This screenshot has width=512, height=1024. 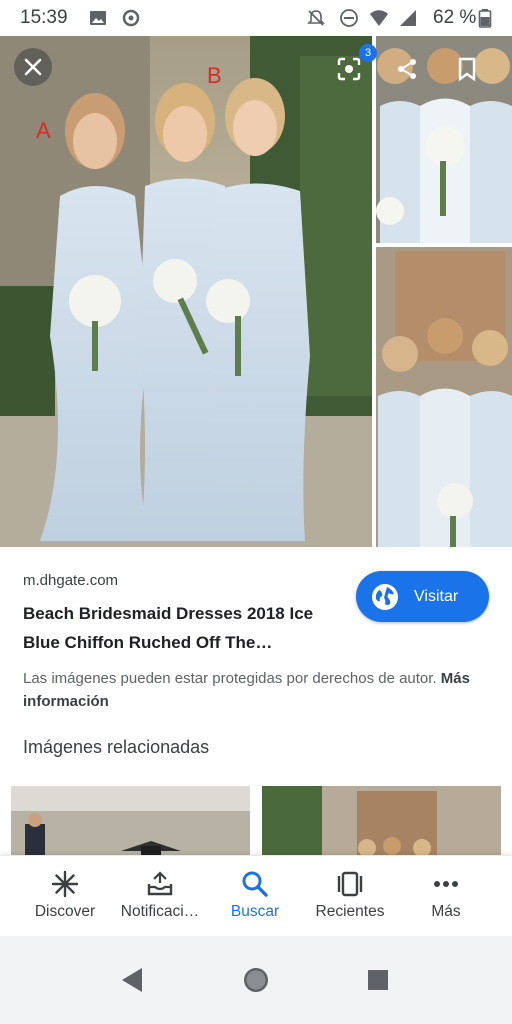 I want to click on related-image-1-photo, so click(x=130, y=821).